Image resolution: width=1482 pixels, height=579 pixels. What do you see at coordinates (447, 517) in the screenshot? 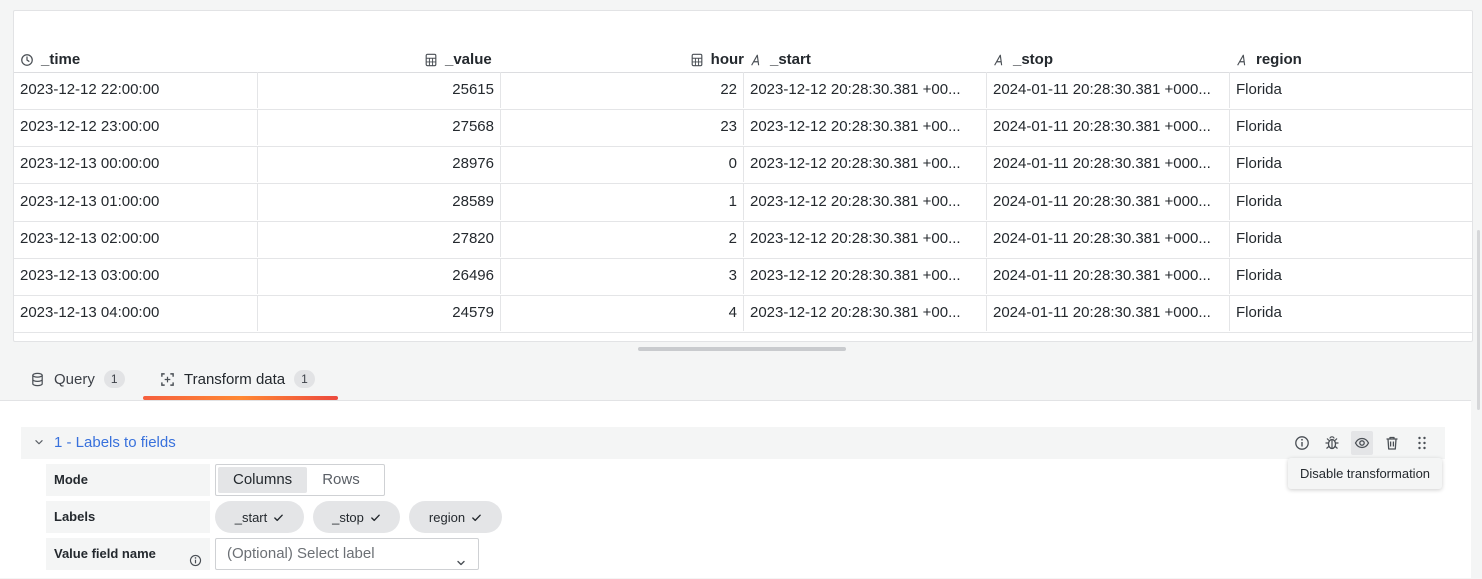
I see `chip-label: region` at bounding box center [447, 517].